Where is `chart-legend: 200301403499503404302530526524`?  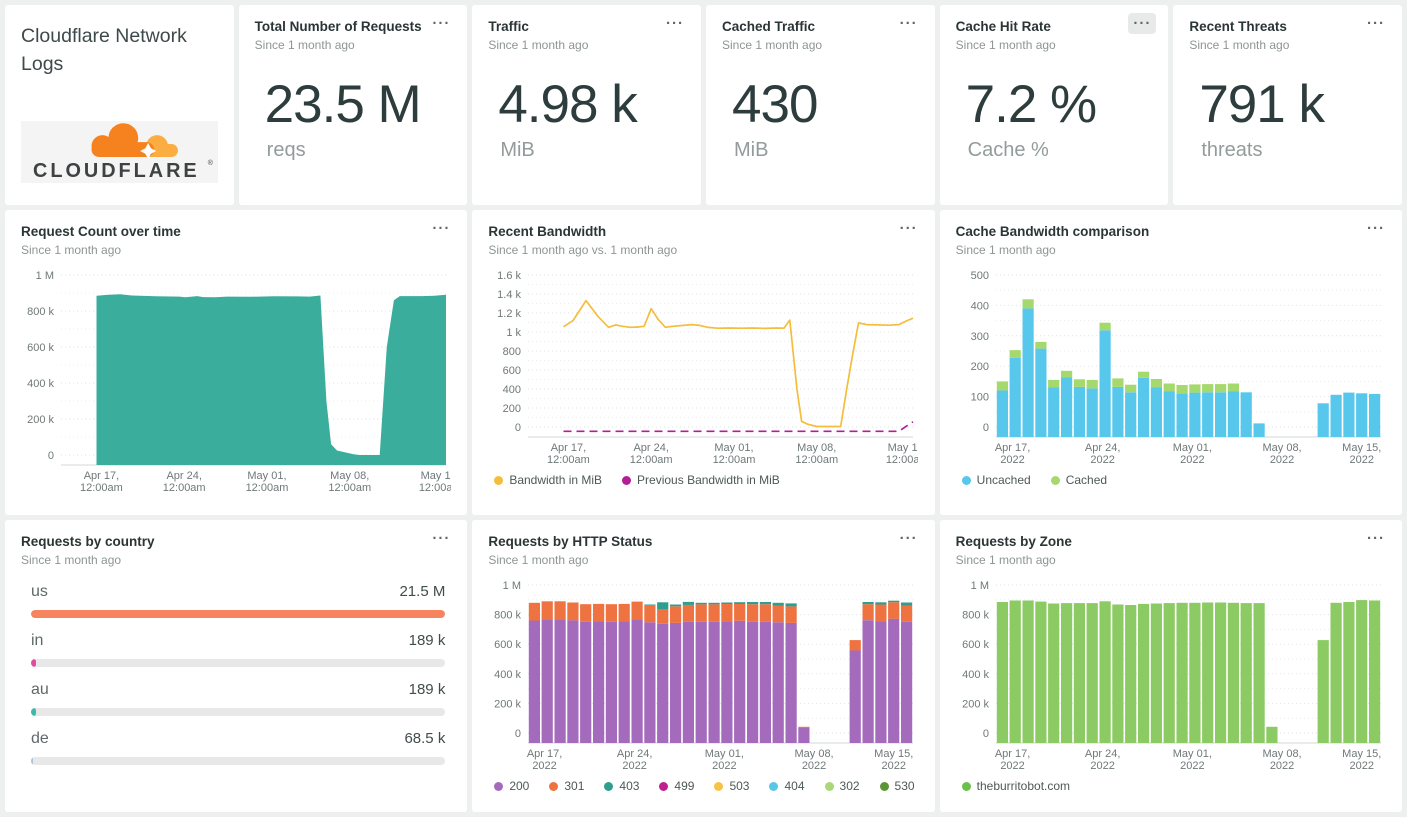
chart-legend: 200301403499503404302530526524 is located at coordinates (711, 786).